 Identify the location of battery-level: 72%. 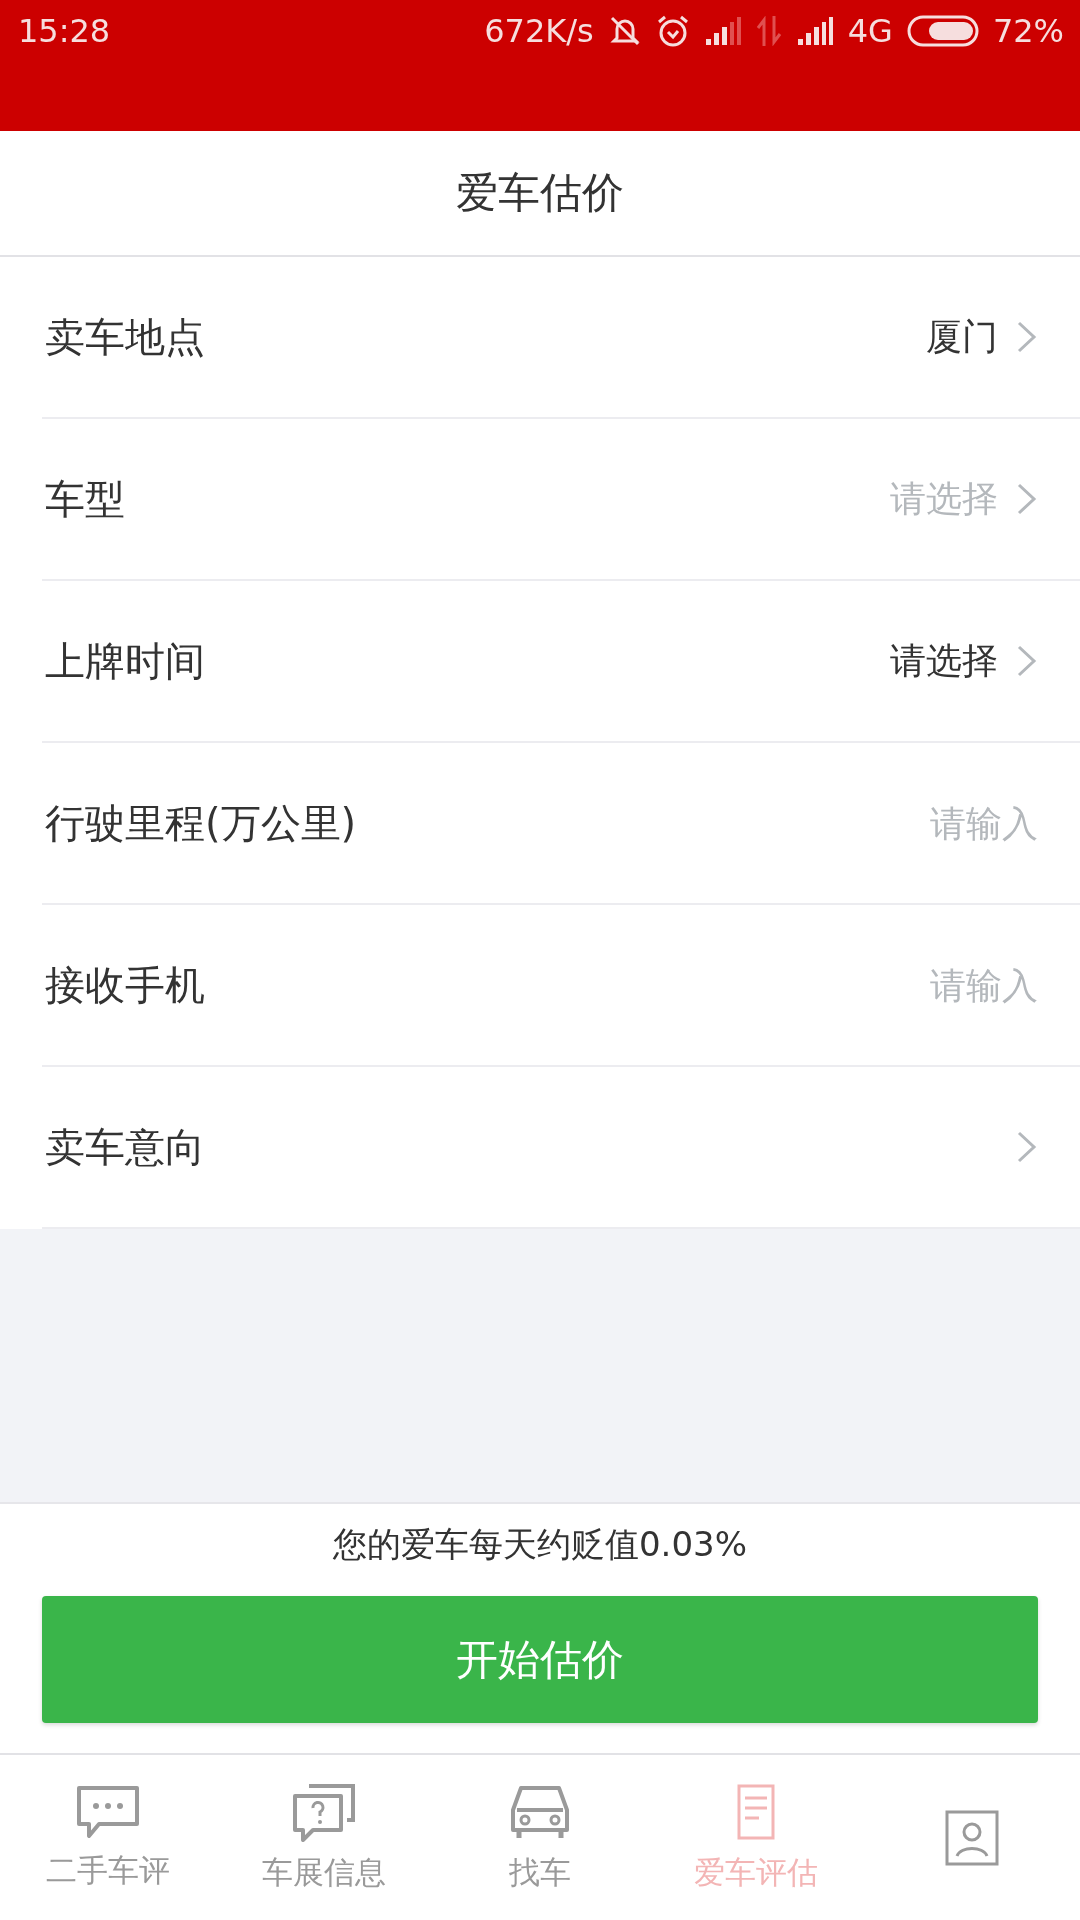
(1028, 31).